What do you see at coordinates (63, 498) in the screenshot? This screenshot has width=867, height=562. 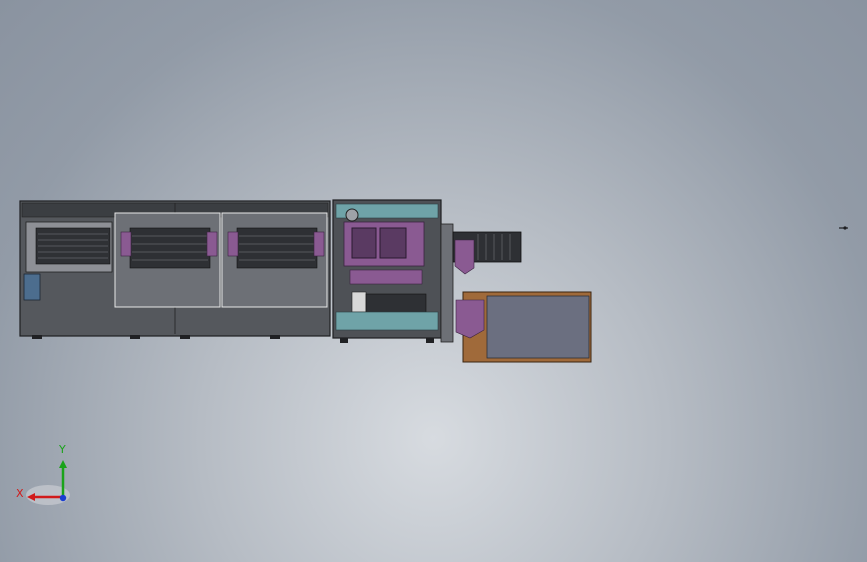 I see `z-axis-dot` at bounding box center [63, 498].